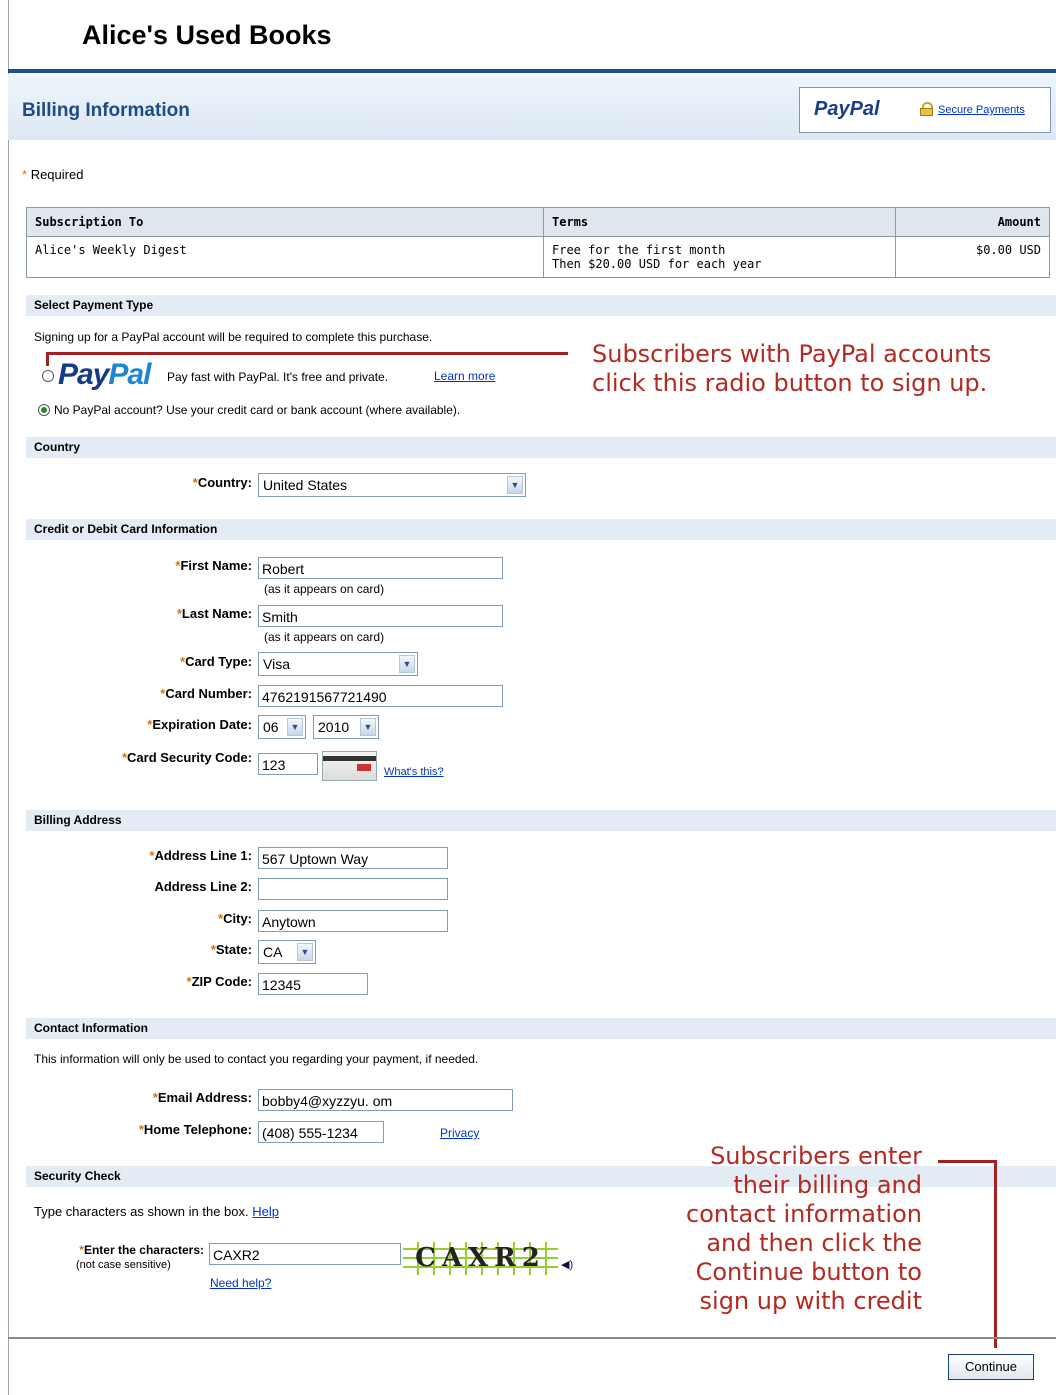 The width and height of the screenshot is (1056, 1395). Describe the element at coordinates (282, 727) in the screenshot. I see `exp-month-select: 06 ▼` at that location.